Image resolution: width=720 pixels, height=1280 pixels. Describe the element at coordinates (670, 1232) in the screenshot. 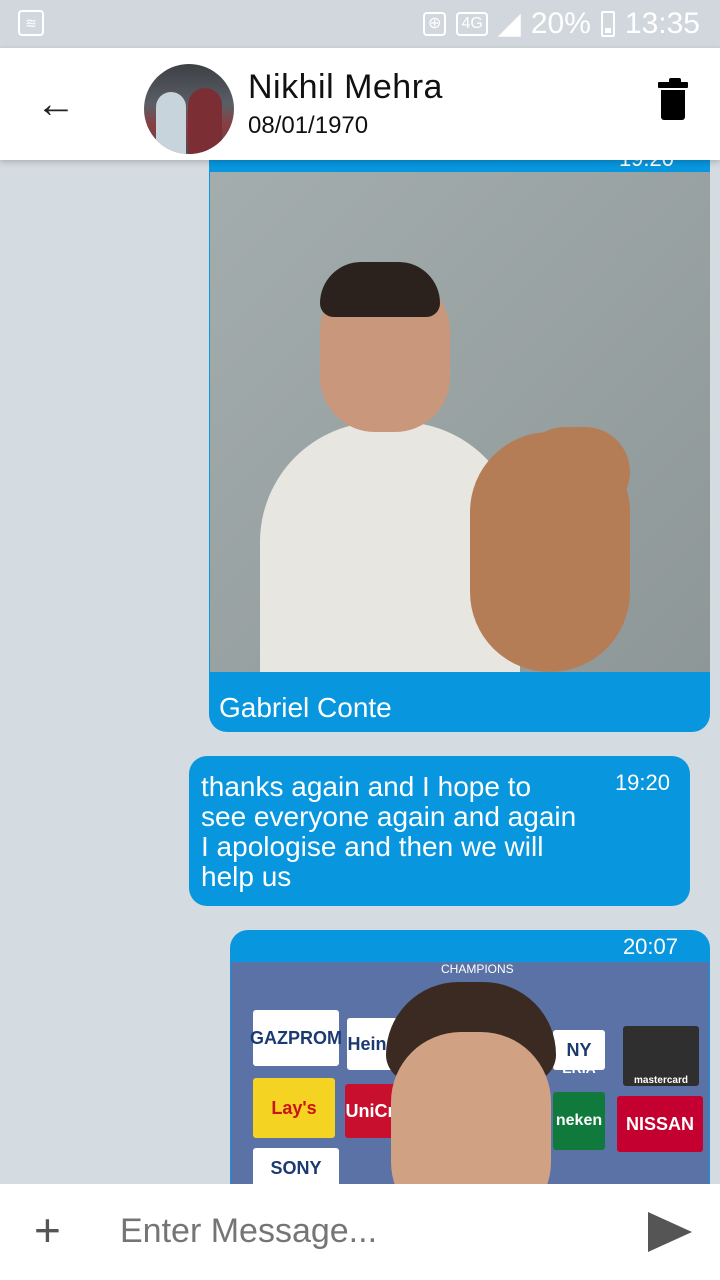

I see `send-icon` at that location.